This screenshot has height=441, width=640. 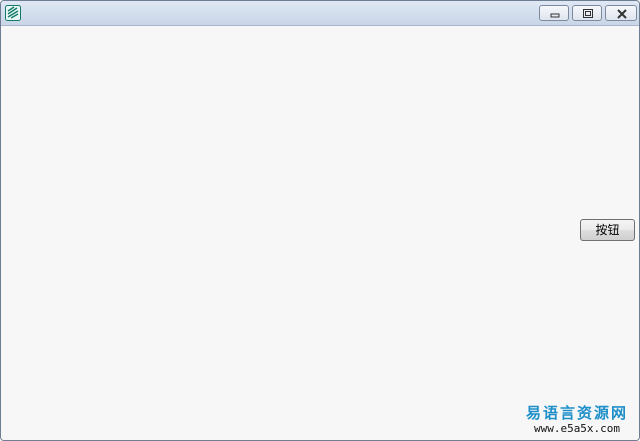 I want to click on maximize-button, so click(x=587, y=13).